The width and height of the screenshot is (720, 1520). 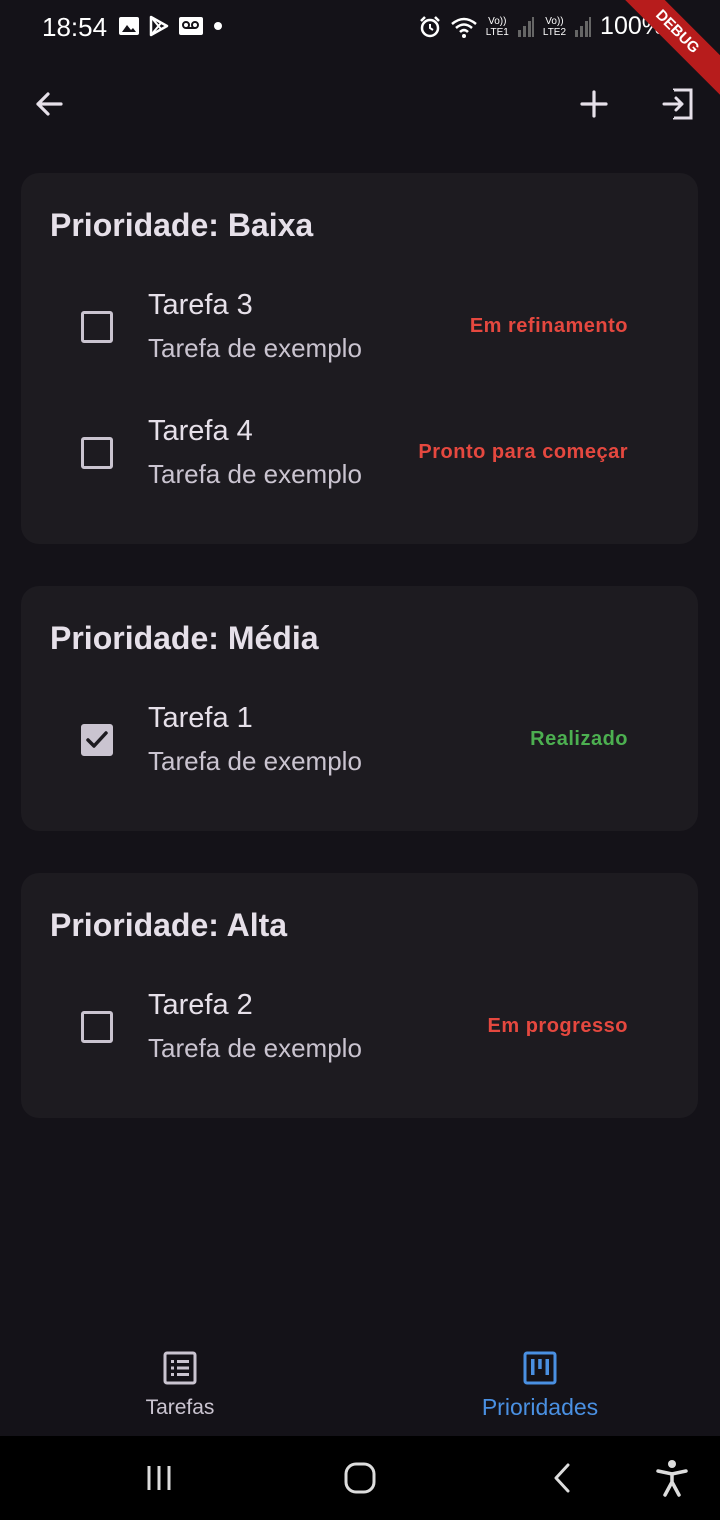 What do you see at coordinates (180, 1368) in the screenshot?
I see `list-icon` at bounding box center [180, 1368].